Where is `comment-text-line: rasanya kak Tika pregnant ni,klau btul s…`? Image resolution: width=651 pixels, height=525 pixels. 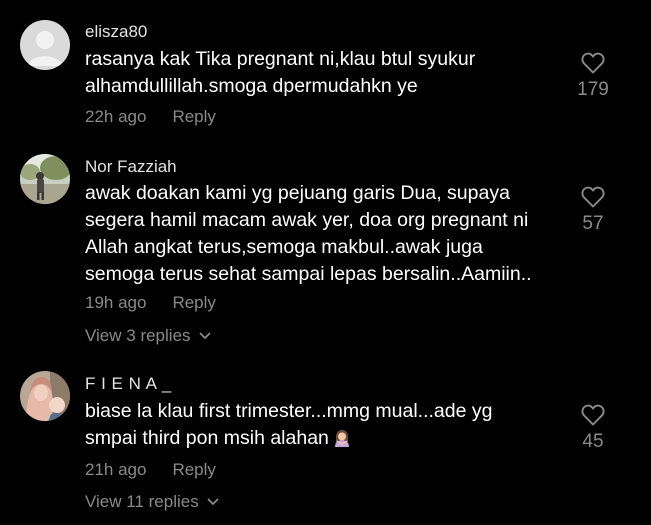 comment-text-line: rasanya kak Tika pregnant ni,klau btul s… is located at coordinates (280, 59).